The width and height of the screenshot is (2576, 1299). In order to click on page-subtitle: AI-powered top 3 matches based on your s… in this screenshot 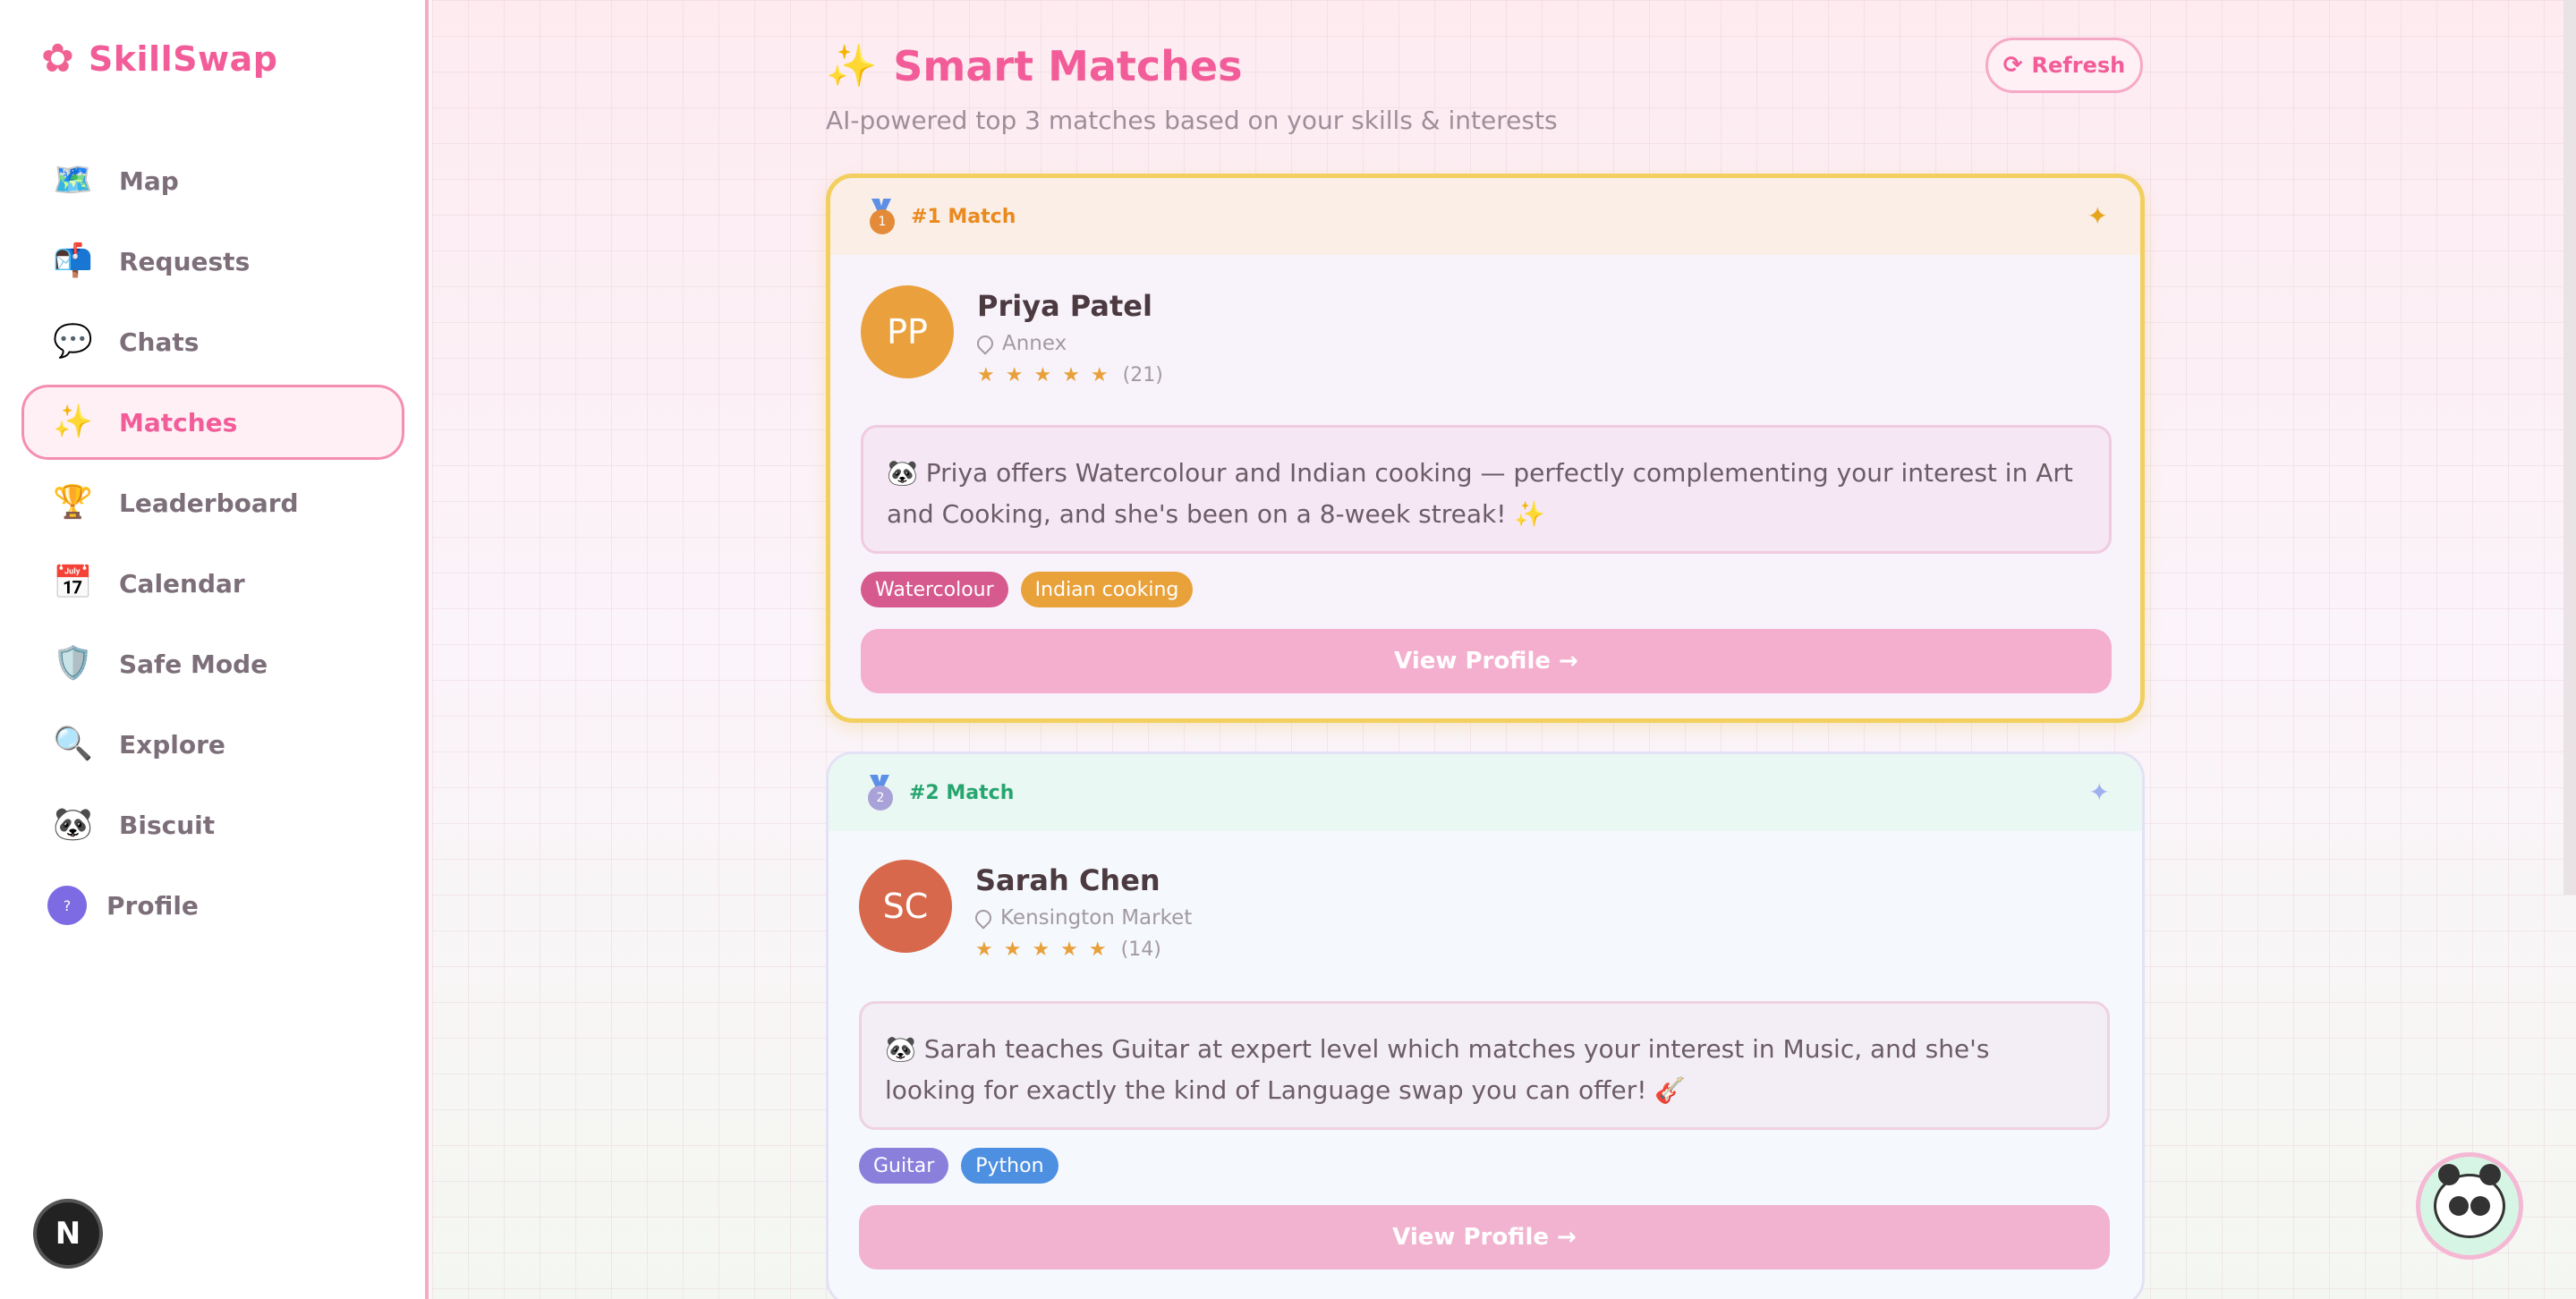, I will do `click(1192, 120)`.